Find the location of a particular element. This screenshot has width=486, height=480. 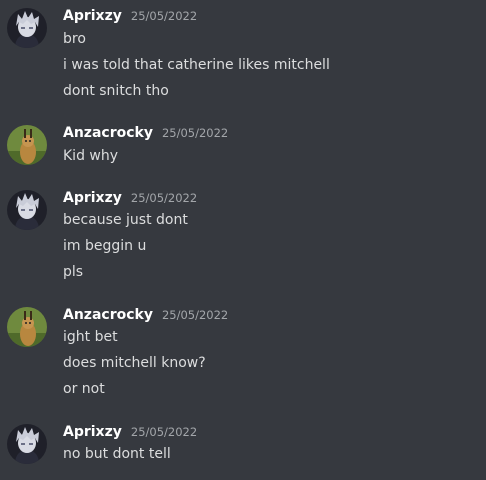

message-text: ight bet is located at coordinates (90, 337).